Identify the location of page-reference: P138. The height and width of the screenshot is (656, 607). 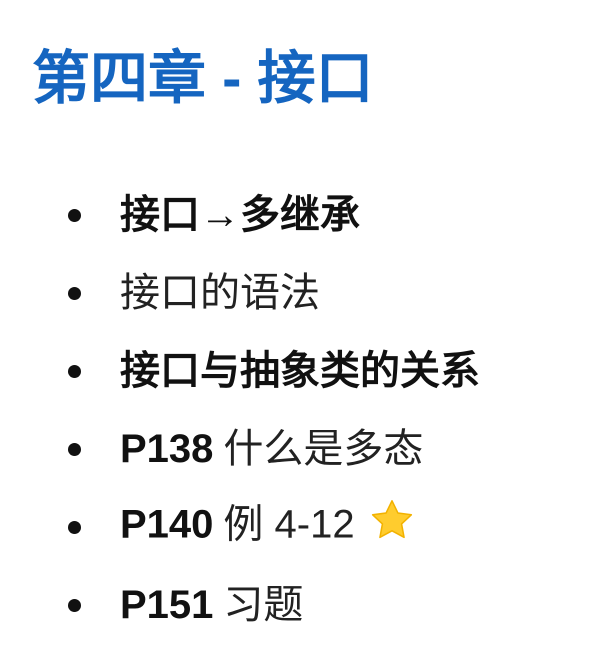
(167, 449).